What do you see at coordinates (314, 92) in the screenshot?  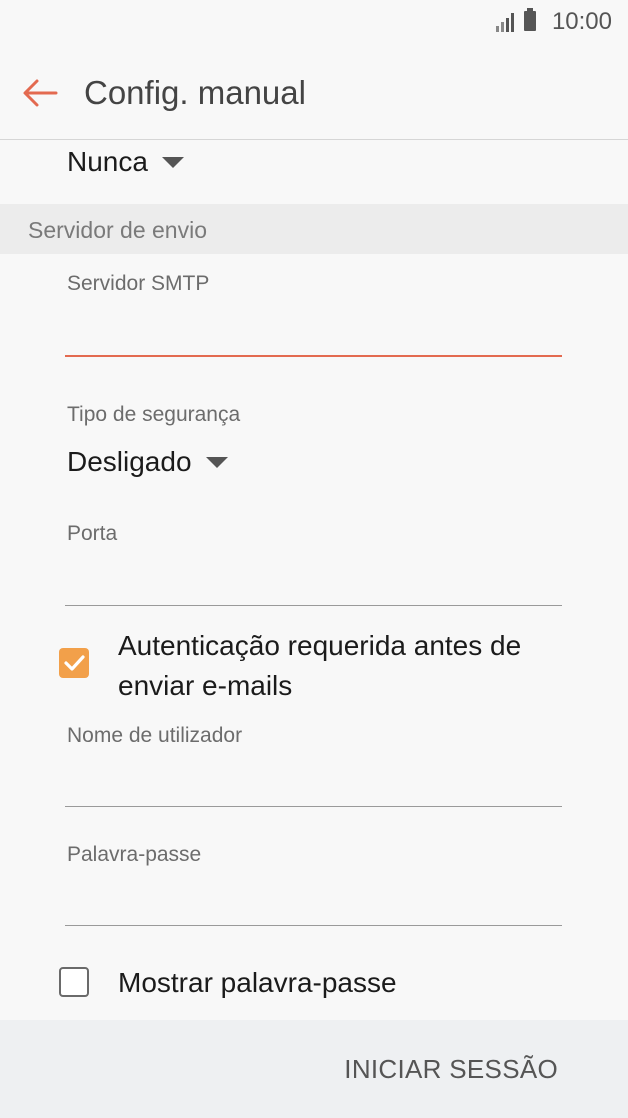 I see `app-bar: Config. manual` at bounding box center [314, 92].